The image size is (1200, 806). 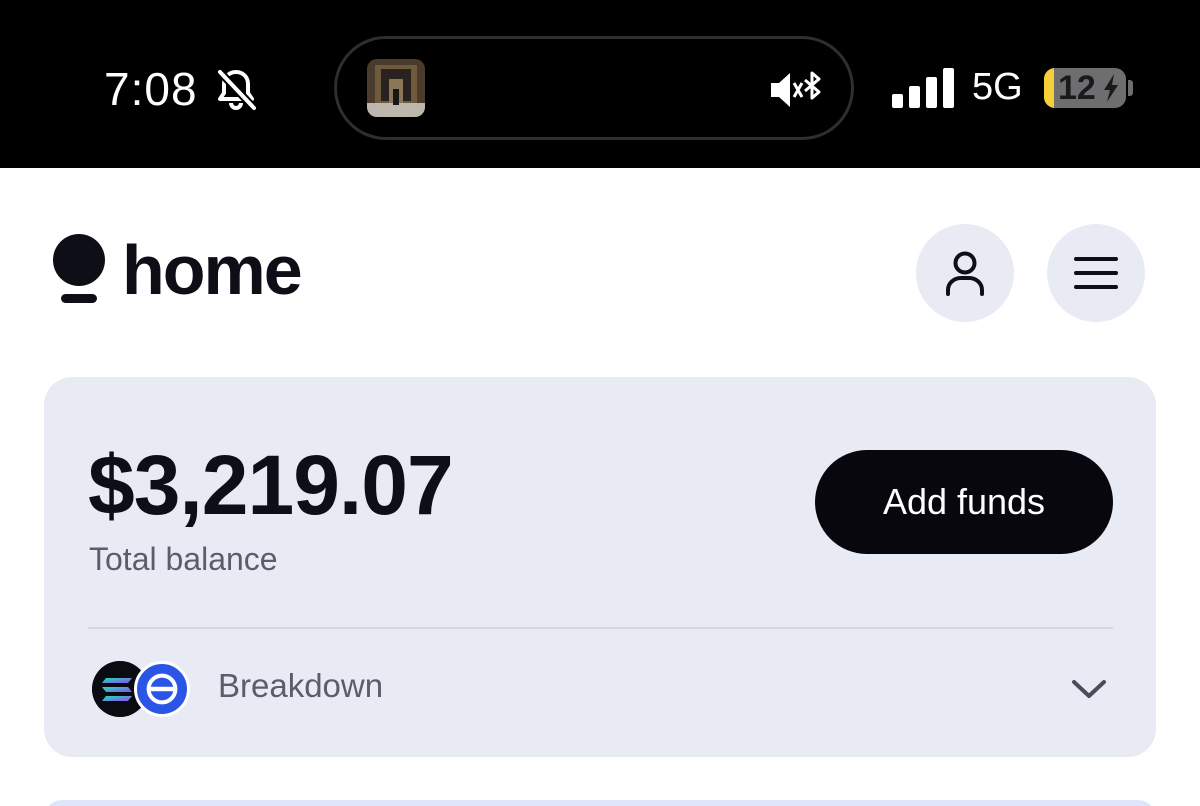 What do you see at coordinates (997, 87) in the screenshot?
I see `network-type: 5G` at bounding box center [997, 87].